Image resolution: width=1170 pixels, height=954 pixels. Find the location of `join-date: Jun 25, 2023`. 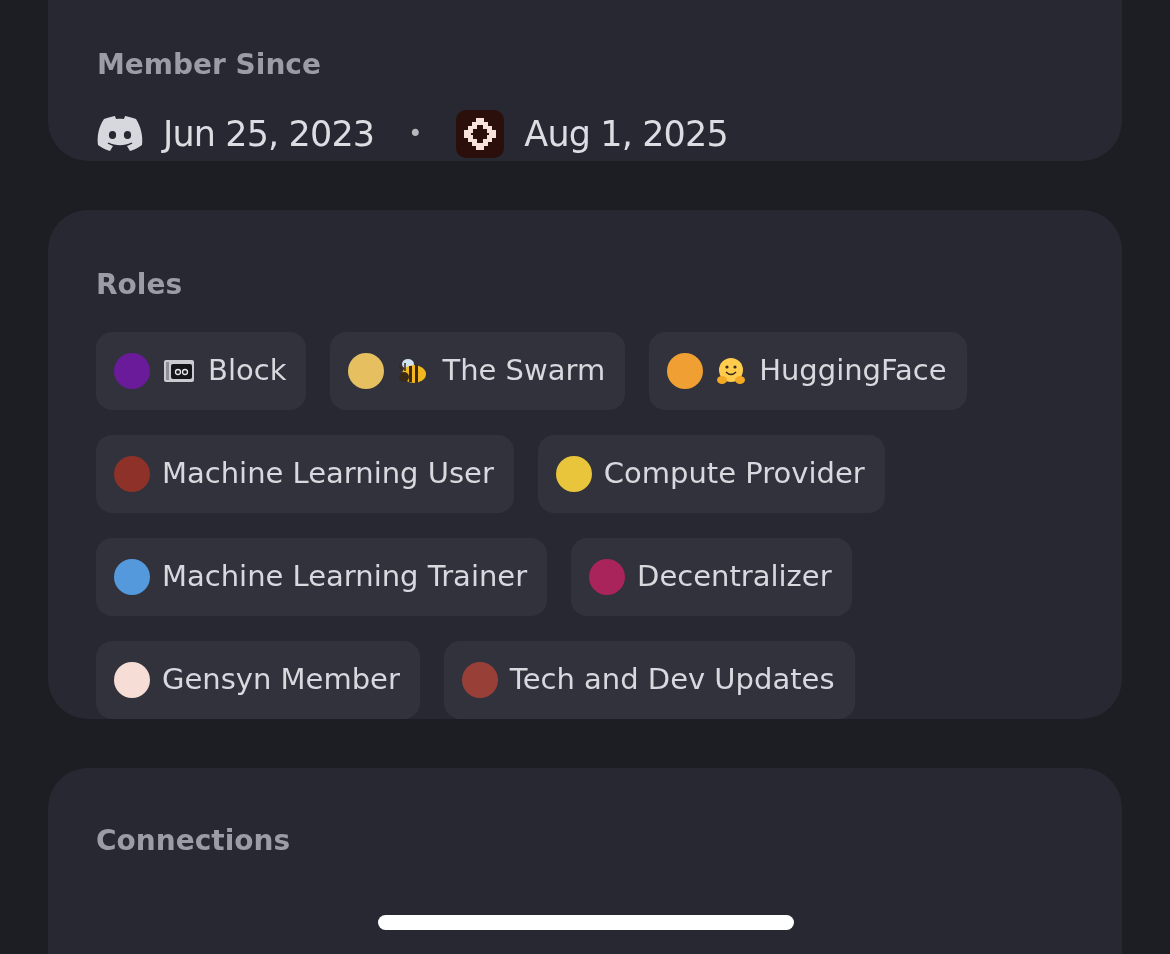

join-date: Jun 25, 2023 is located at coordinates (269, 134).